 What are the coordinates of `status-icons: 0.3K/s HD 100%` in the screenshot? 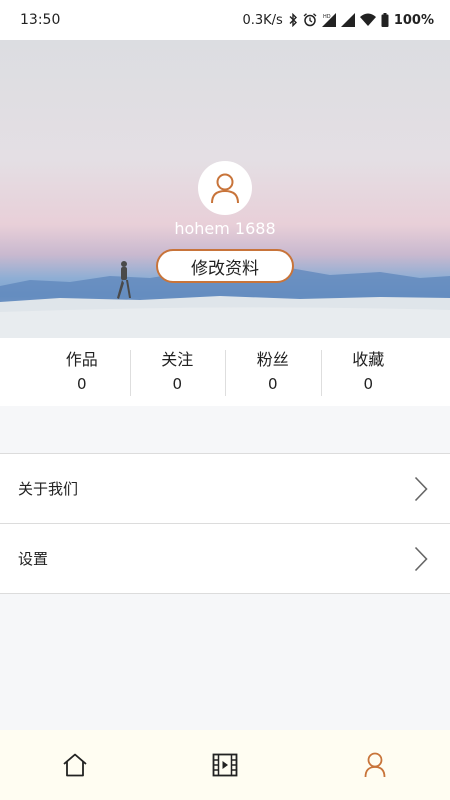 It's located at (338, 20).